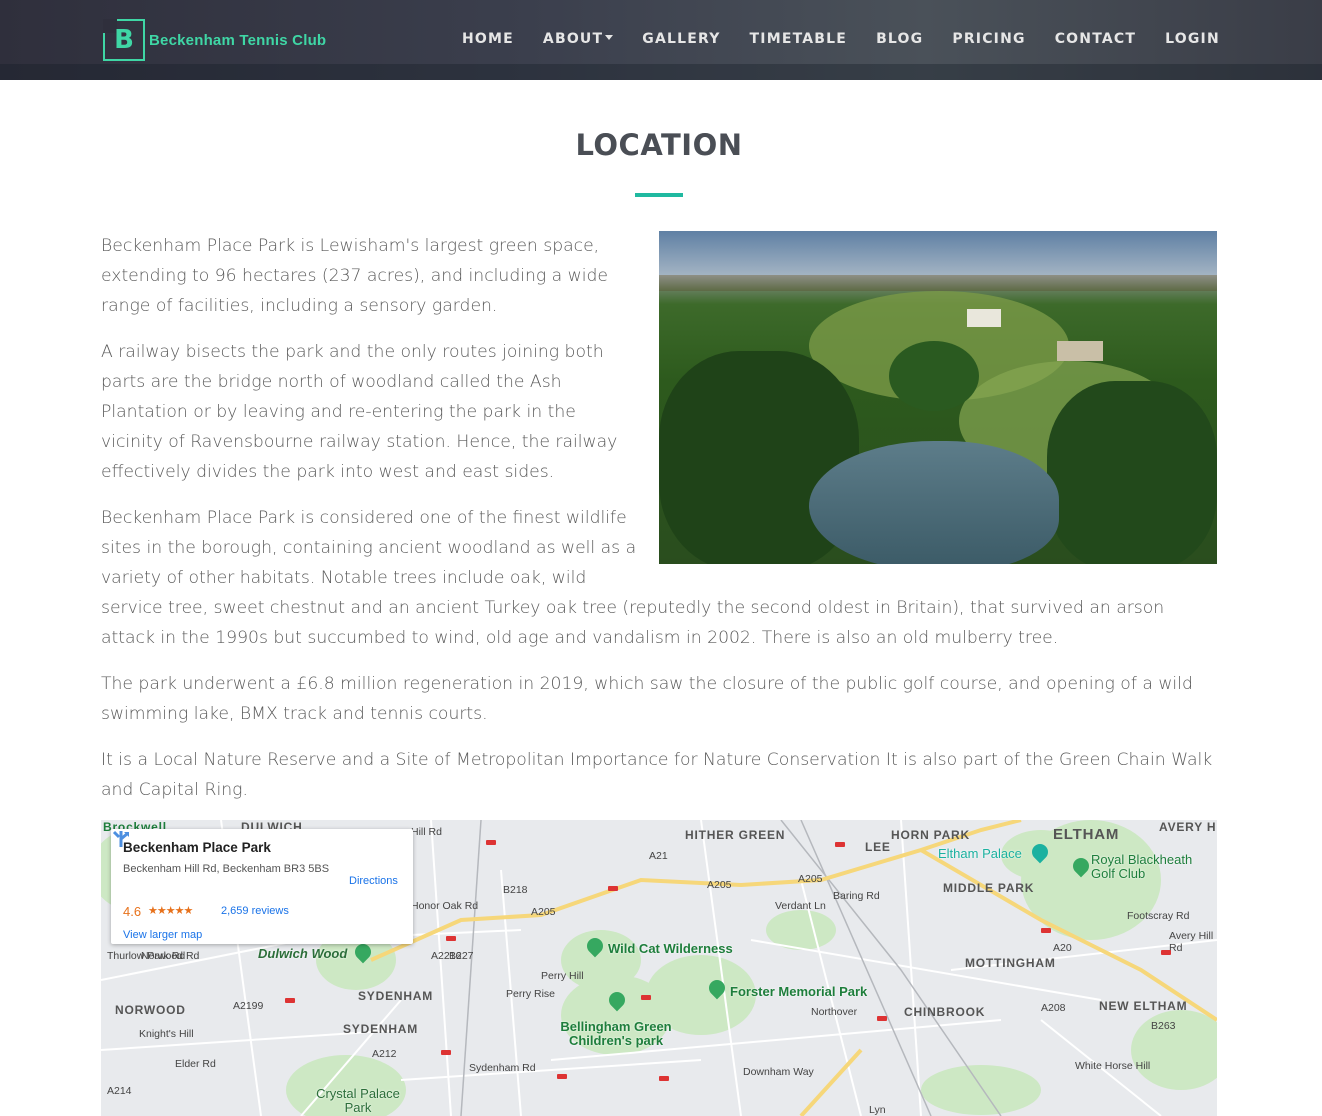 Image resolution: width=1322 pixels, height=1116 pixels. What do you see at coordinates (945, 1012) in the screenshot?
I see `map-area-chinbrook: CHINBROOK` at bounding box center [945, 1012].